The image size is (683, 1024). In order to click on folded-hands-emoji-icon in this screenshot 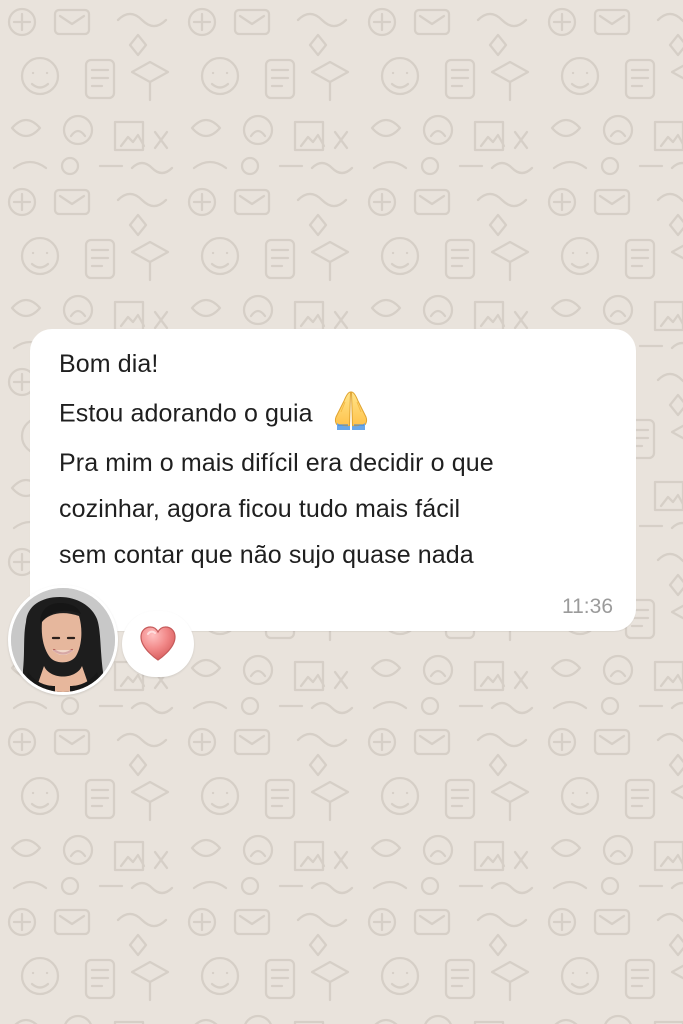, I will do `click(351, 411)`.